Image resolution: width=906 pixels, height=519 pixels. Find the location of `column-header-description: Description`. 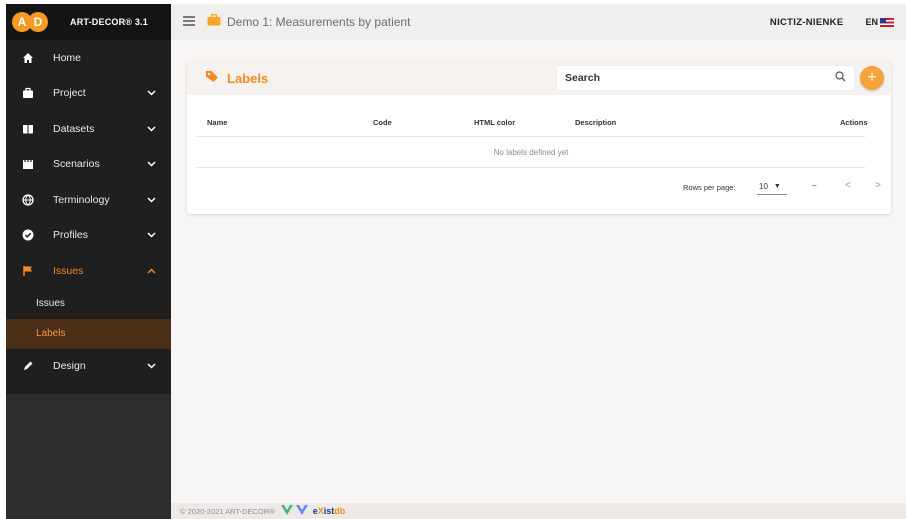

column-header-description: Description is located at coordinates (595, 122).